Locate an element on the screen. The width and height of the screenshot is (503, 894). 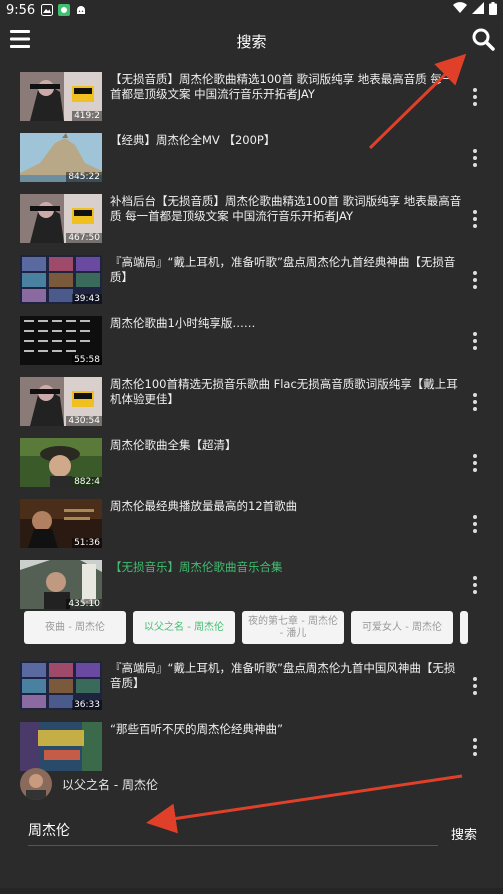
battery-icon is located at coordinates (493, 10).